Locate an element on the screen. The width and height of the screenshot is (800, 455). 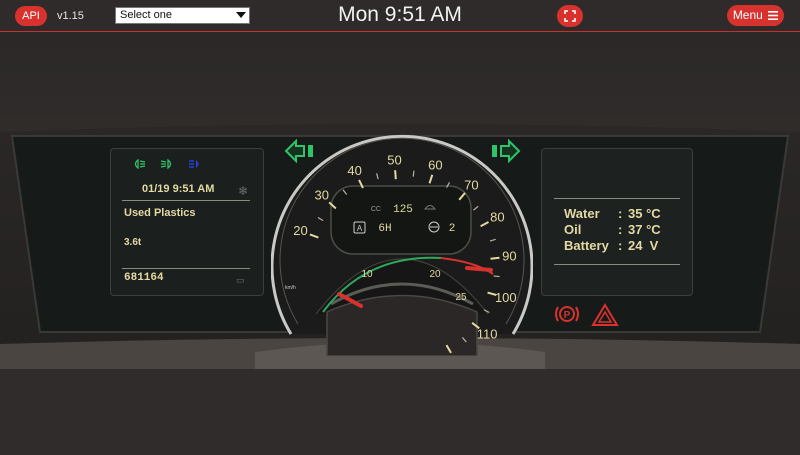
version-label: v1.15 is located at coordinates (70, 16).